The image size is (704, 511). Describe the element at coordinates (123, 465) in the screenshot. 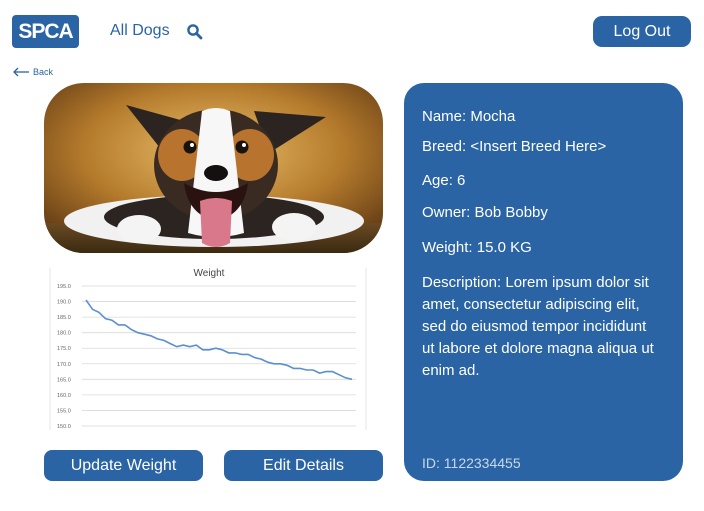

I see `update-weight-button: Update Weight` at that location.